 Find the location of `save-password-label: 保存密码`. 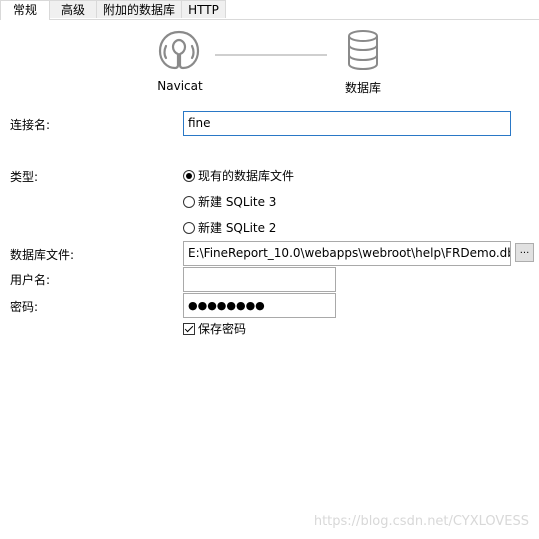

save-password-label: 保存密码 is located at coordinates (222, 329).